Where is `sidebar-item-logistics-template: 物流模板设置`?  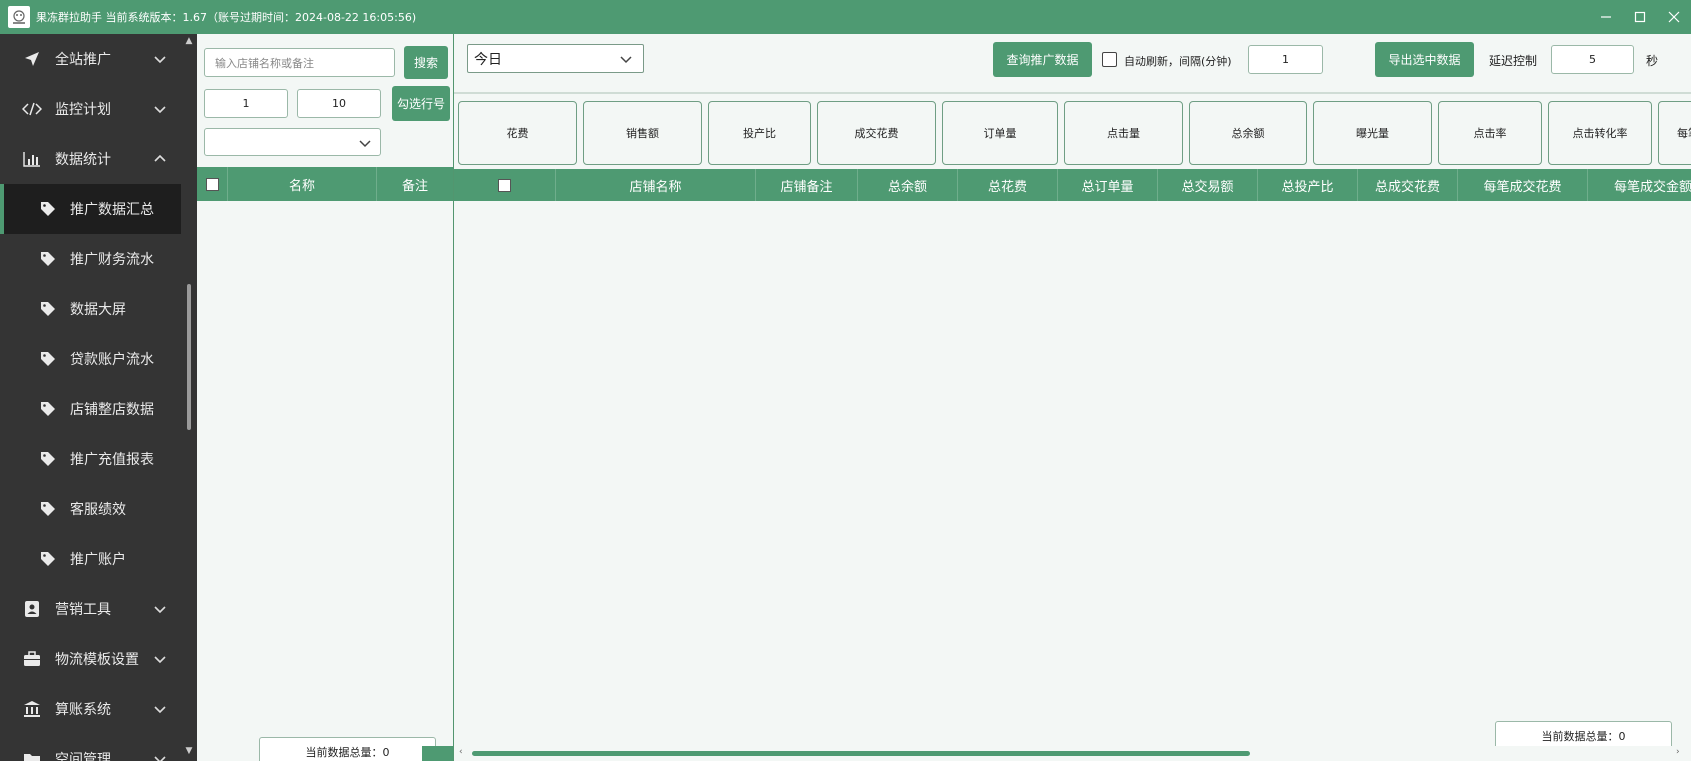
sidebar-item-logistics-template: 物流模板设置 is located at coordinates (98, 659).